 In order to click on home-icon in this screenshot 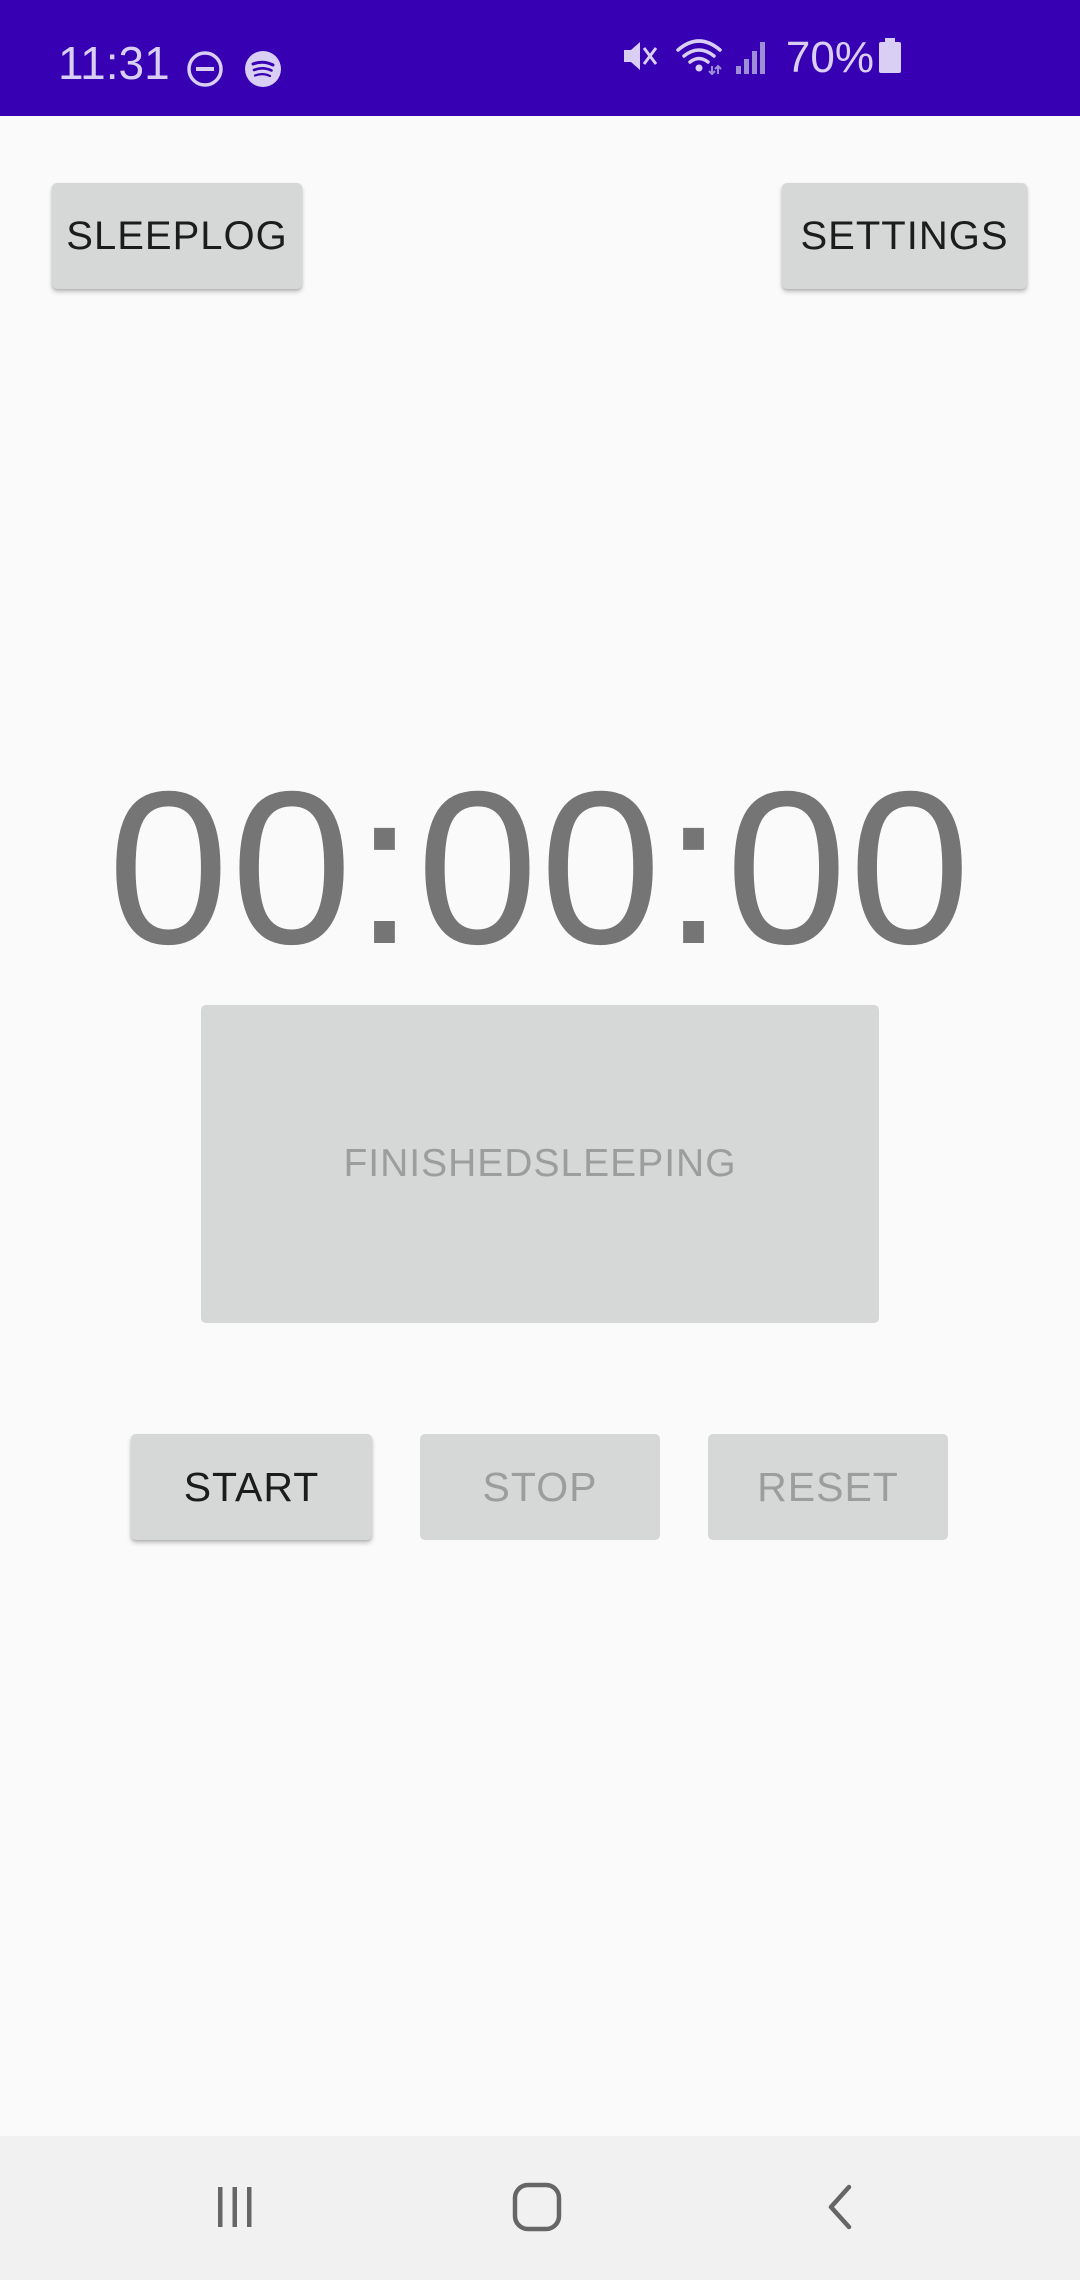, I will do `click(537, 2209)`.